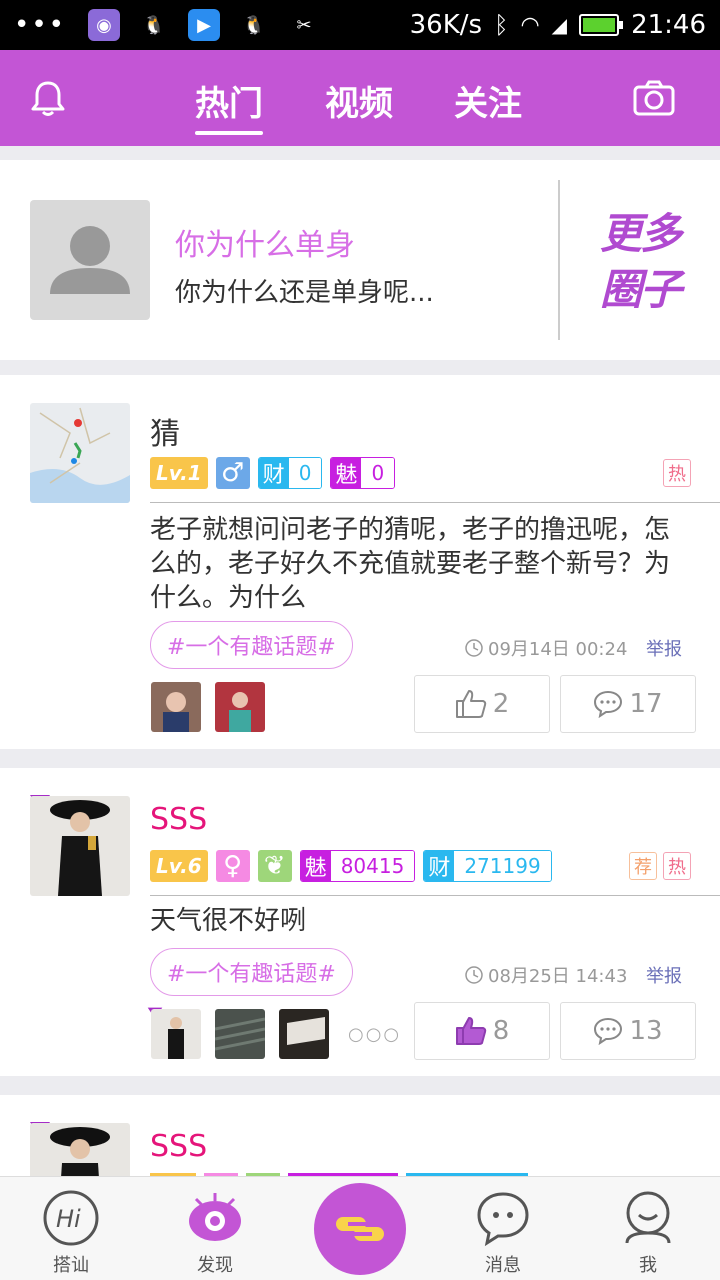 The width and height of the screenshot is (720, 1280). What do you see at coordinates (265, 245) in the screenshot?
I see `banner-title: 你为什么单身` at bounding box center [265, 245].